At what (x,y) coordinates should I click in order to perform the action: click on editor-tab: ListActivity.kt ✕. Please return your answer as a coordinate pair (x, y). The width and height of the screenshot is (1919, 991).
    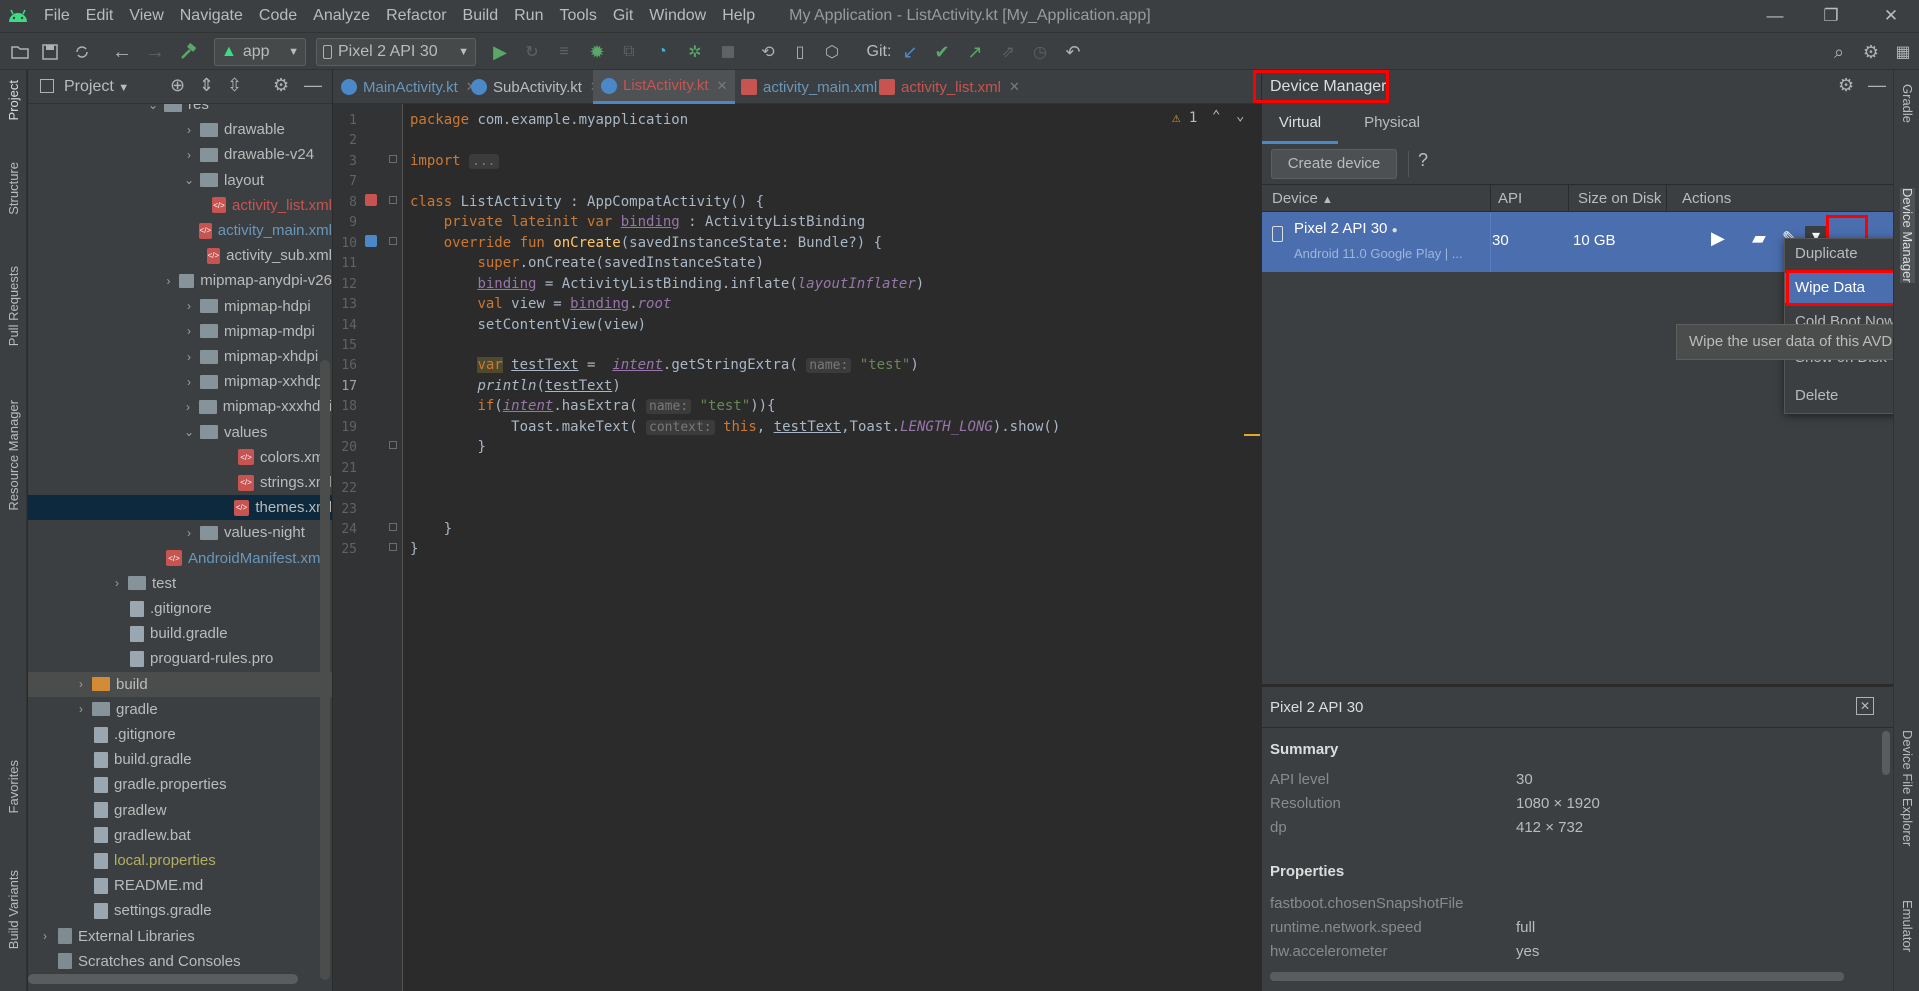
    Looking at the image, I should click on (664, 87).